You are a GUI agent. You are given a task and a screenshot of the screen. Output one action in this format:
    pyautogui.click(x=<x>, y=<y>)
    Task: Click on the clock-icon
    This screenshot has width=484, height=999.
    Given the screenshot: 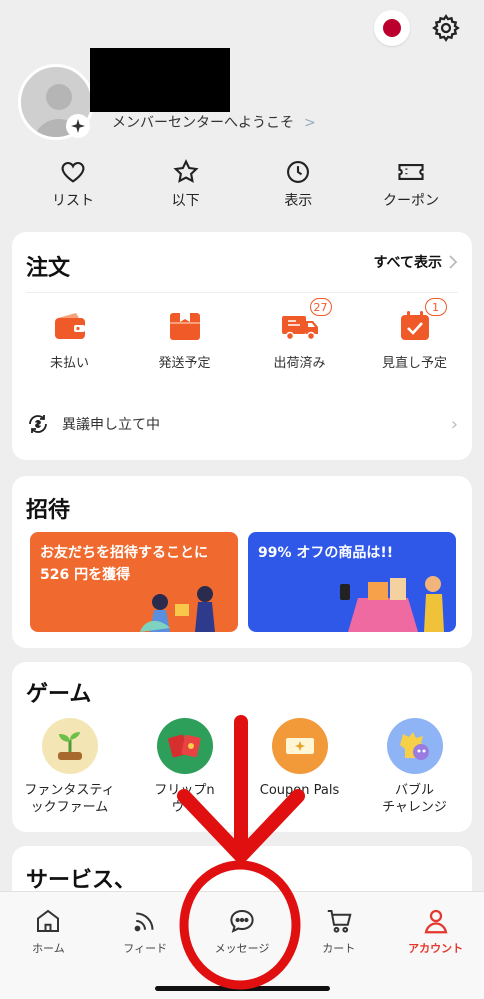 What is the action you would take?
    pyautogui.click(x=298, y=172)
    